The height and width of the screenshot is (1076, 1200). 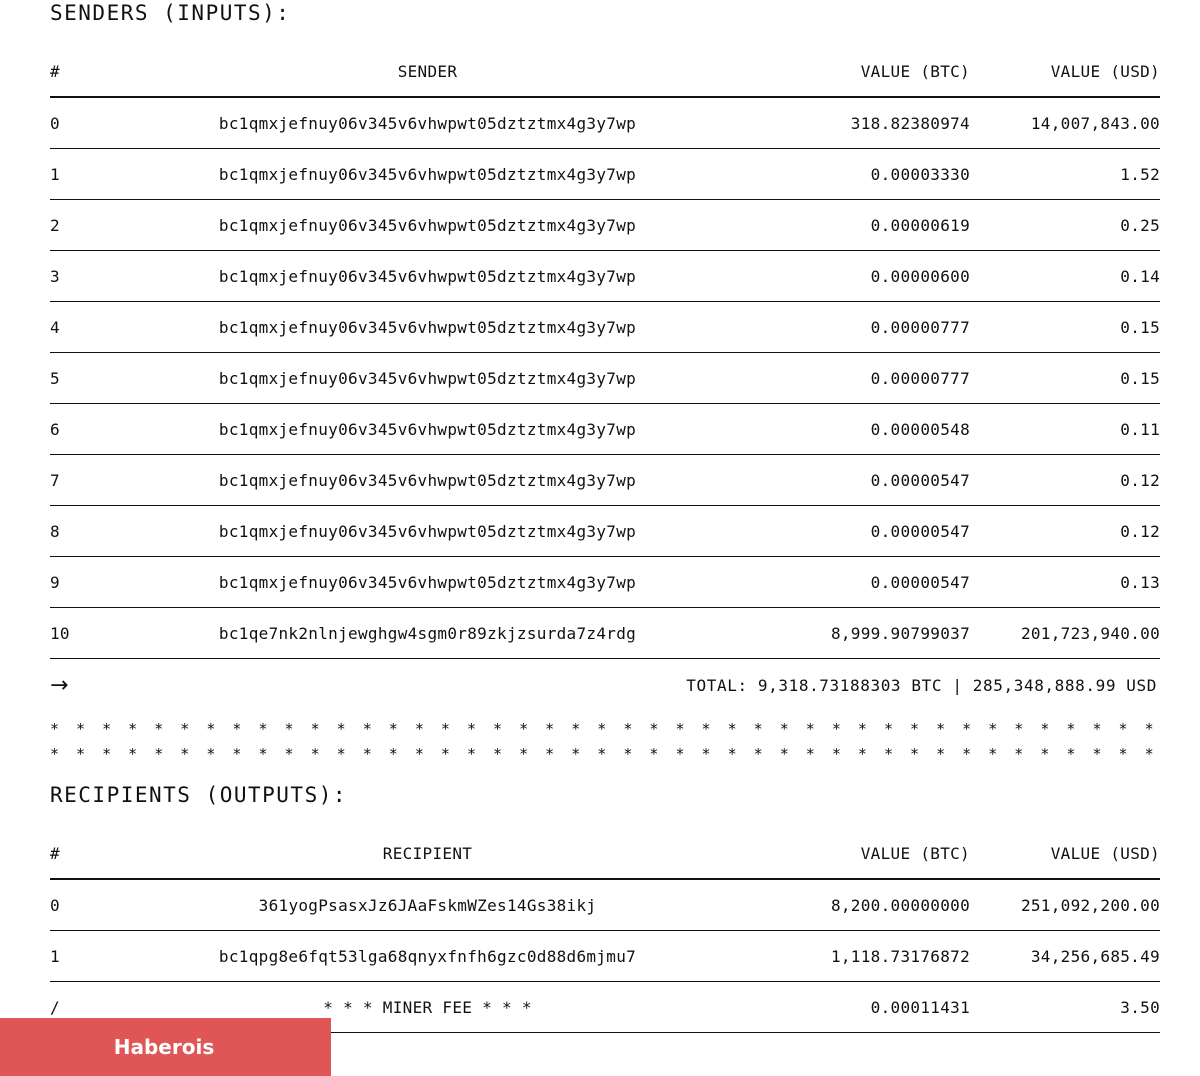 I want to click on senders-col-sender: SENDER, so click(x=427, y=71).